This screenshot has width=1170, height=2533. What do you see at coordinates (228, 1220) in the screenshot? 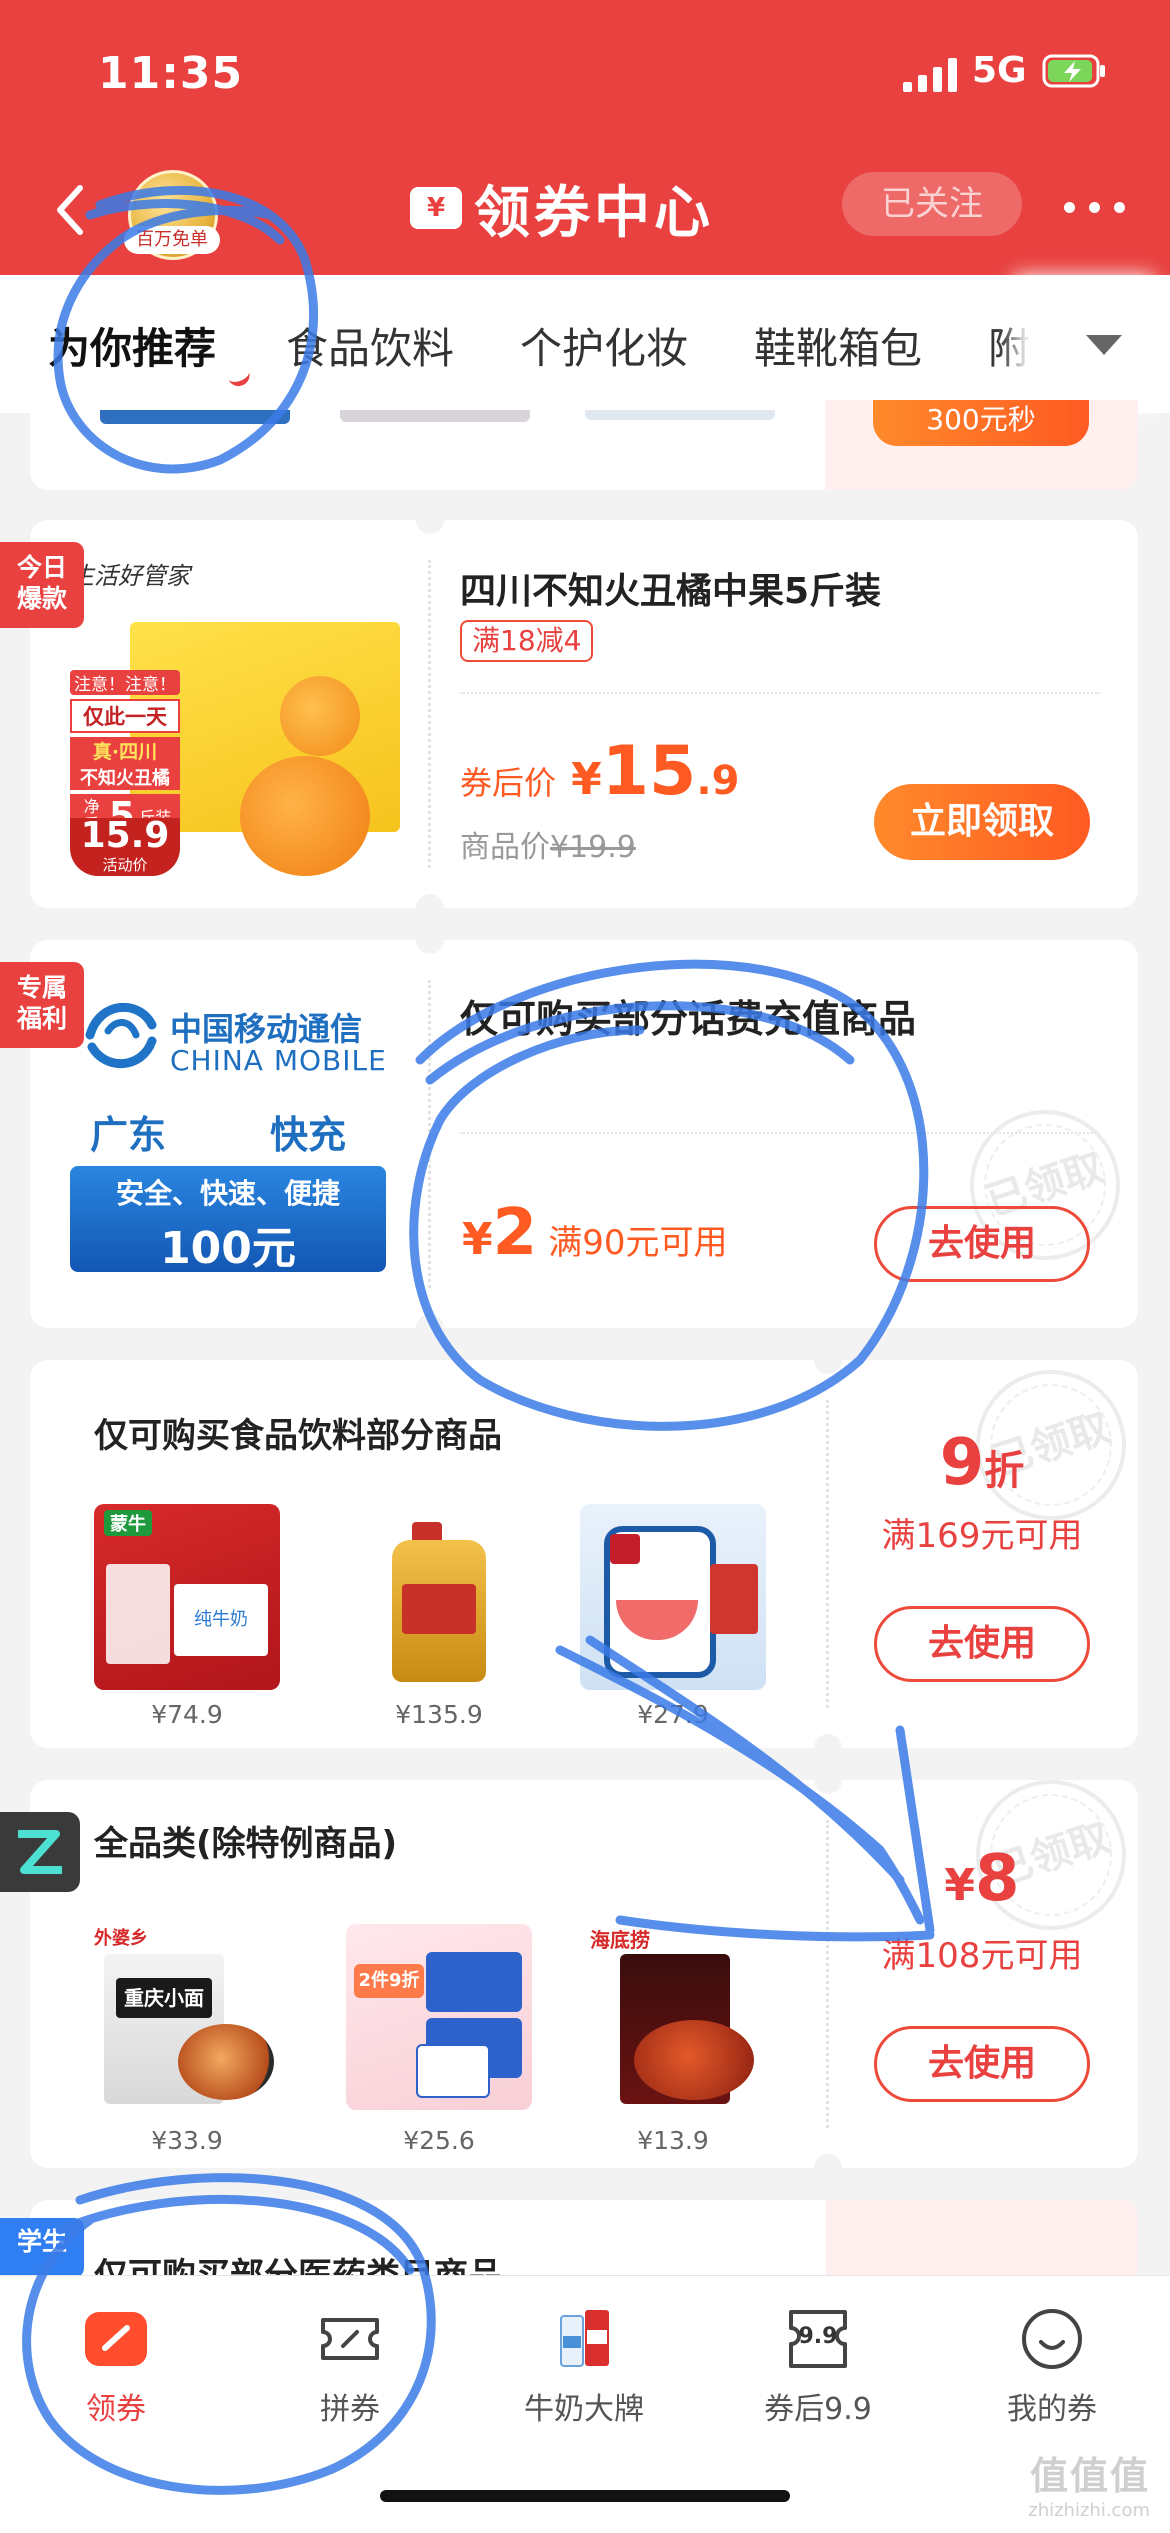
I see `recharge-amount-banner: 安全、快速、便捷 100元` at bounding box center [228, 1220].